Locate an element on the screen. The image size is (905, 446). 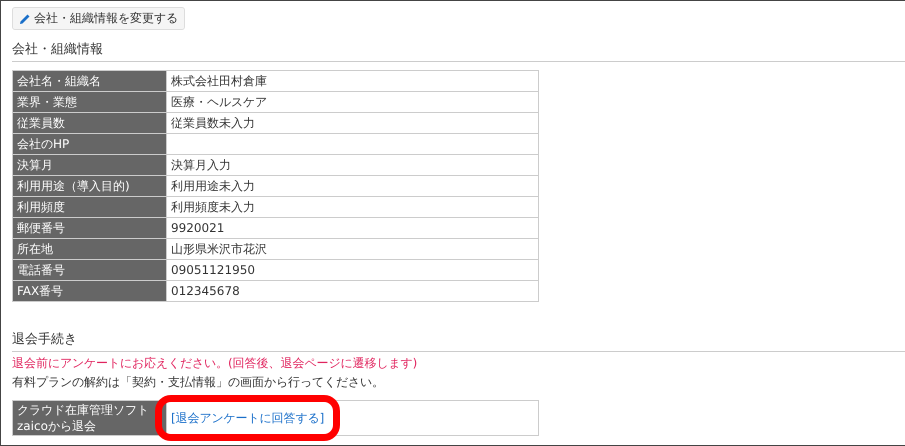
note-text: 有料プランの解約は「契約・支払情報」の画面から行ってください。 is located at coordinates (198, 382).